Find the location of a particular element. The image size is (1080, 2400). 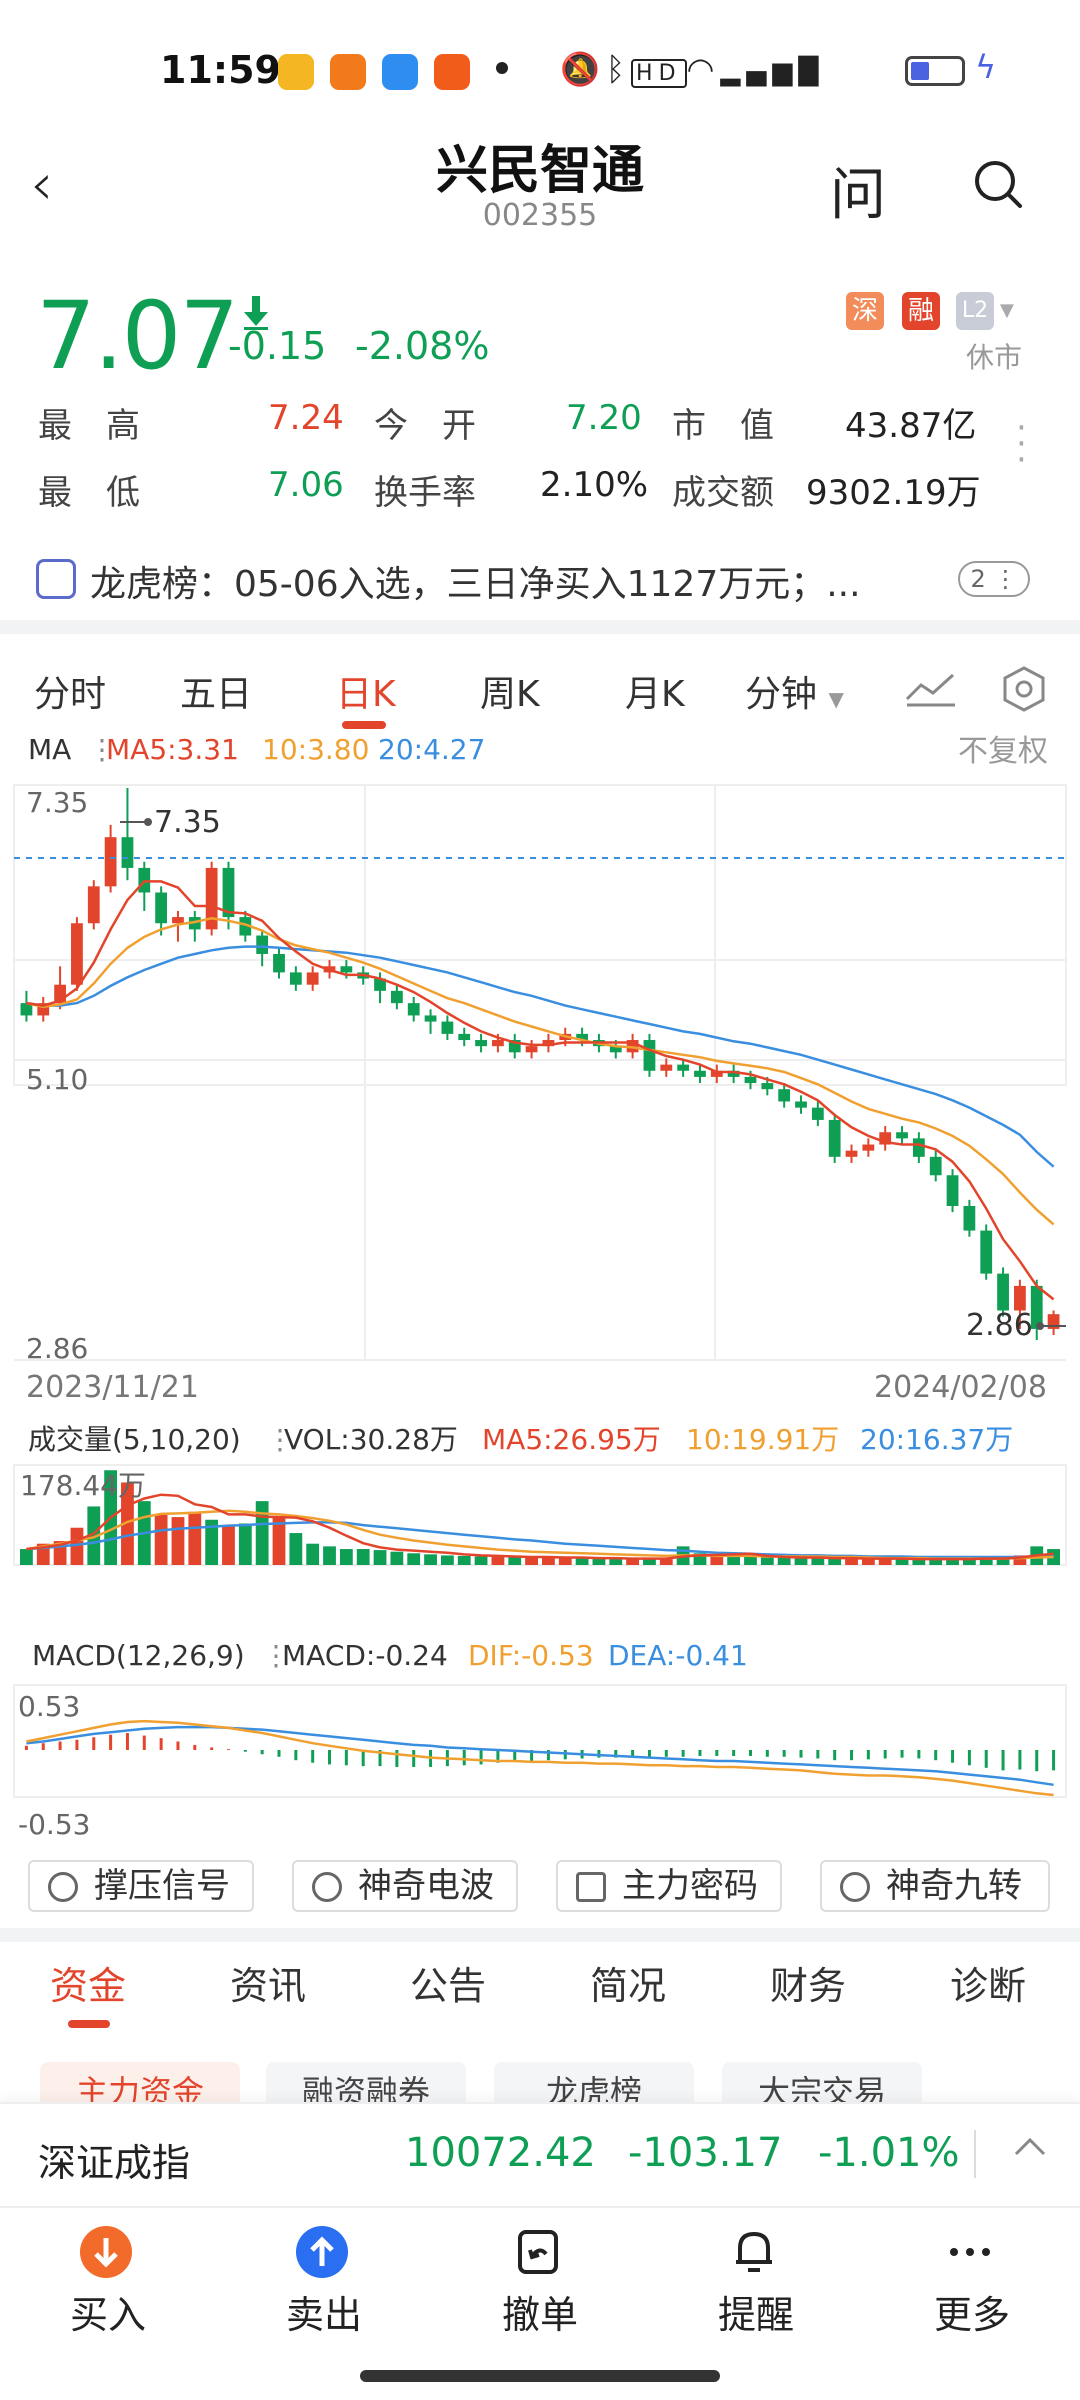

mcap-value: 43.87亿 is located at coordinates (911, 426).